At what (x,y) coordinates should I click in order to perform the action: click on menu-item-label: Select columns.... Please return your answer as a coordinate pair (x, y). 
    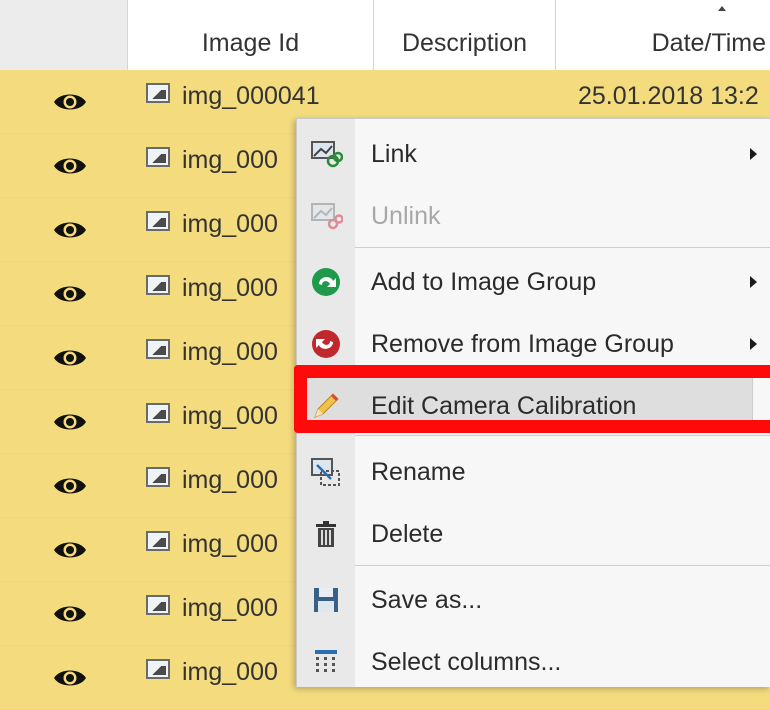
    Looking at the image, I should click on (466, 661).